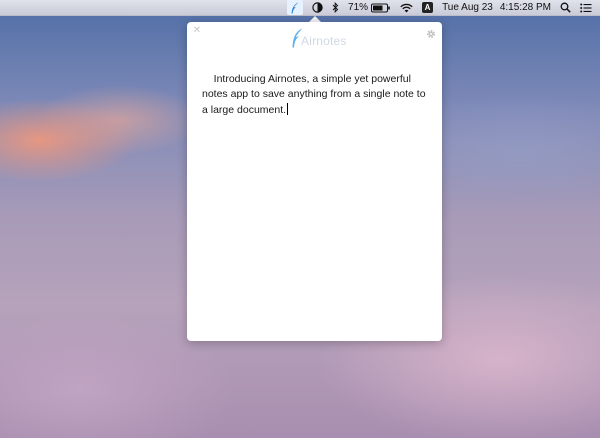 The width and height of the screenshot is (600, 438). Describe the element at coordinates (335, 8) in the screenshot. I see `bluetooth-icon` at that location.